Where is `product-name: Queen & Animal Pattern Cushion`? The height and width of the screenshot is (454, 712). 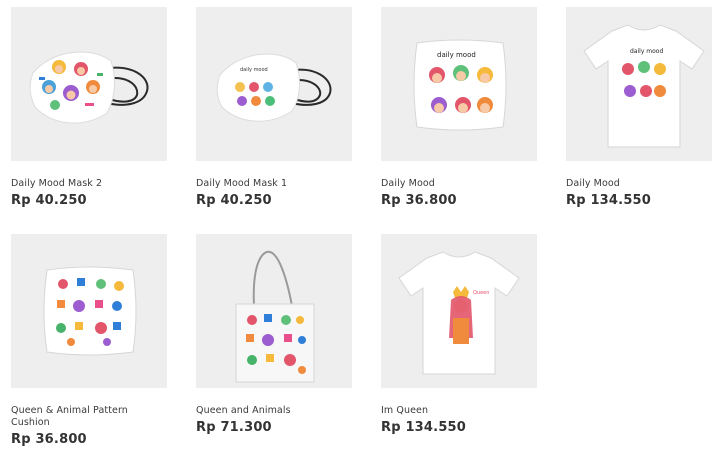 product-name: Queen & Animal Pattern Cushion is located at coordinates (89, 416).